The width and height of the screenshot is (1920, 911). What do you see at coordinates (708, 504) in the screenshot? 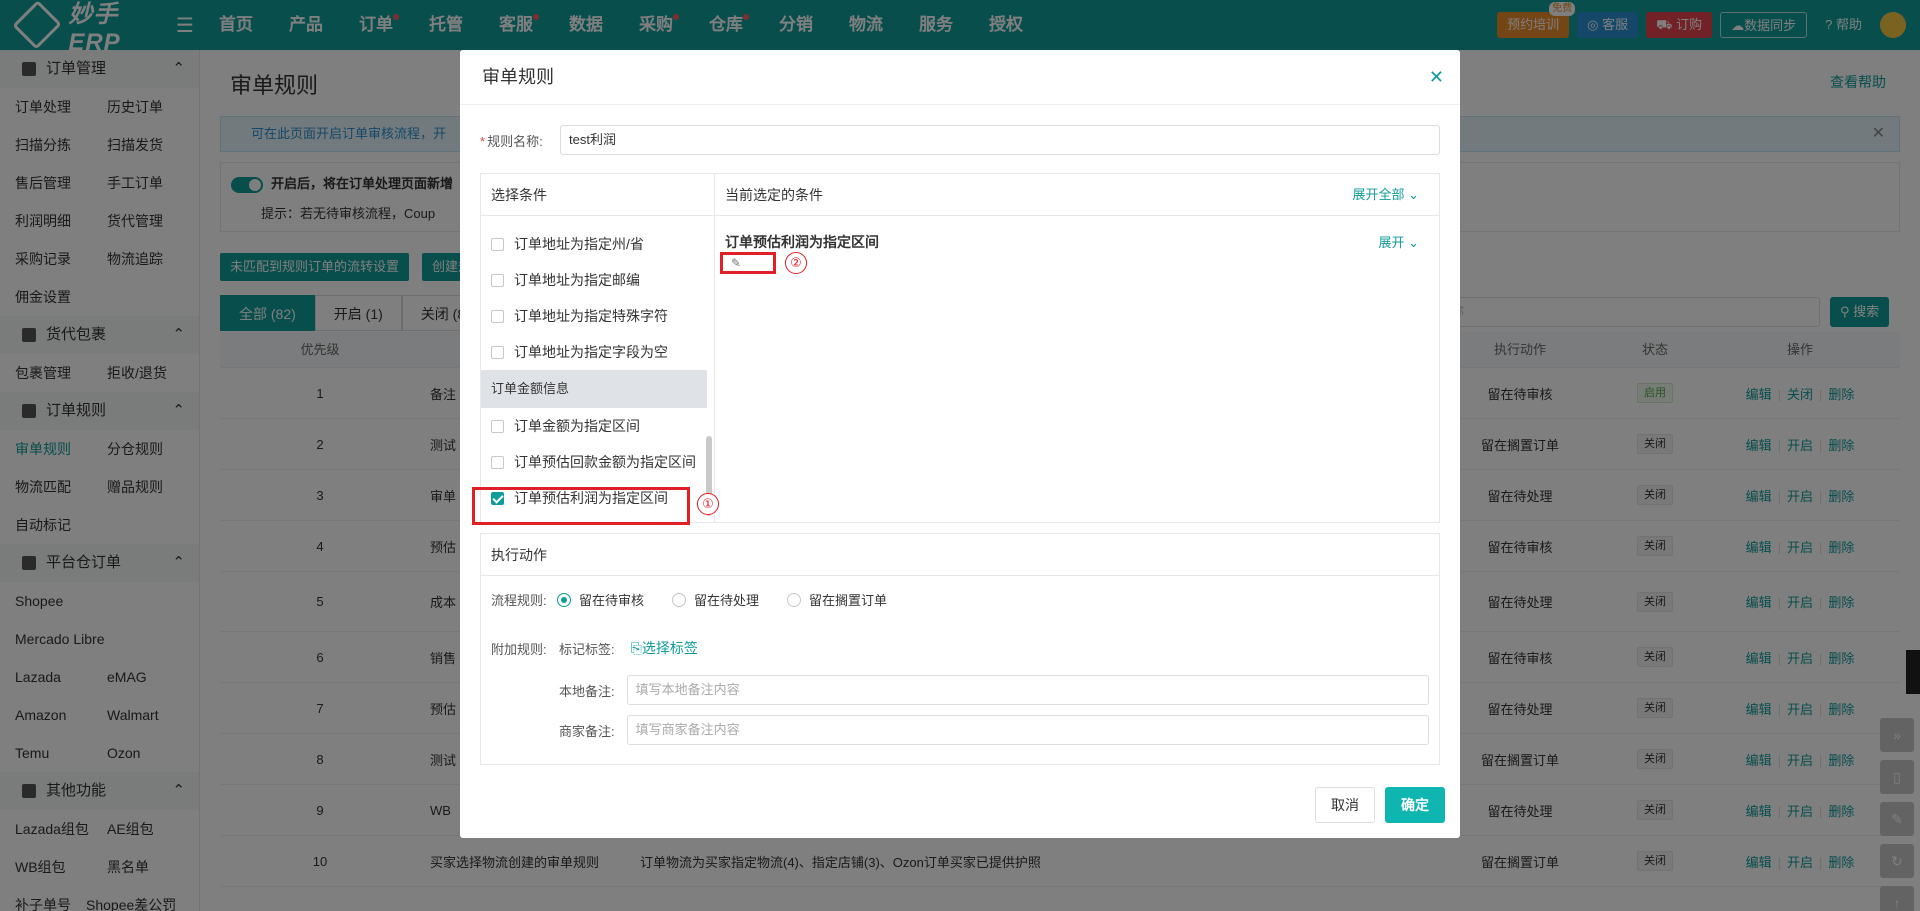
I see `annotation-marker-1: ①` at bounding box center [708, 504].